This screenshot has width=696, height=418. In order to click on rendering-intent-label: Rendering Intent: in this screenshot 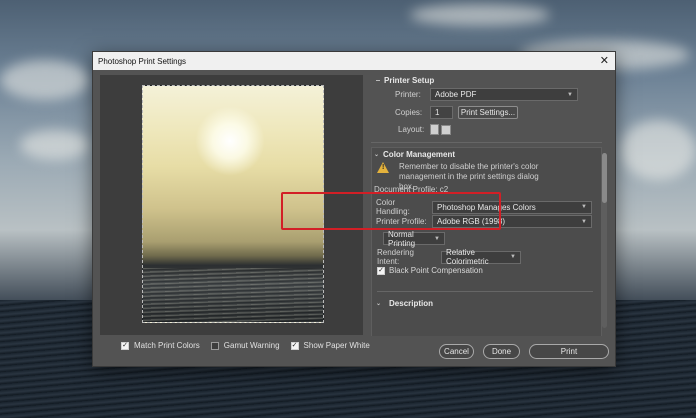, I will do `click(395, 257)`.